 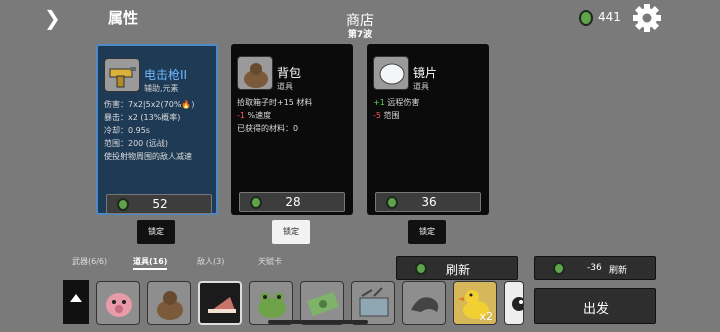 I want to click on item-stats: 拾取箱子时+15 材料 -1 %速度 已获得的材料：0, so click(x=274, y=115).